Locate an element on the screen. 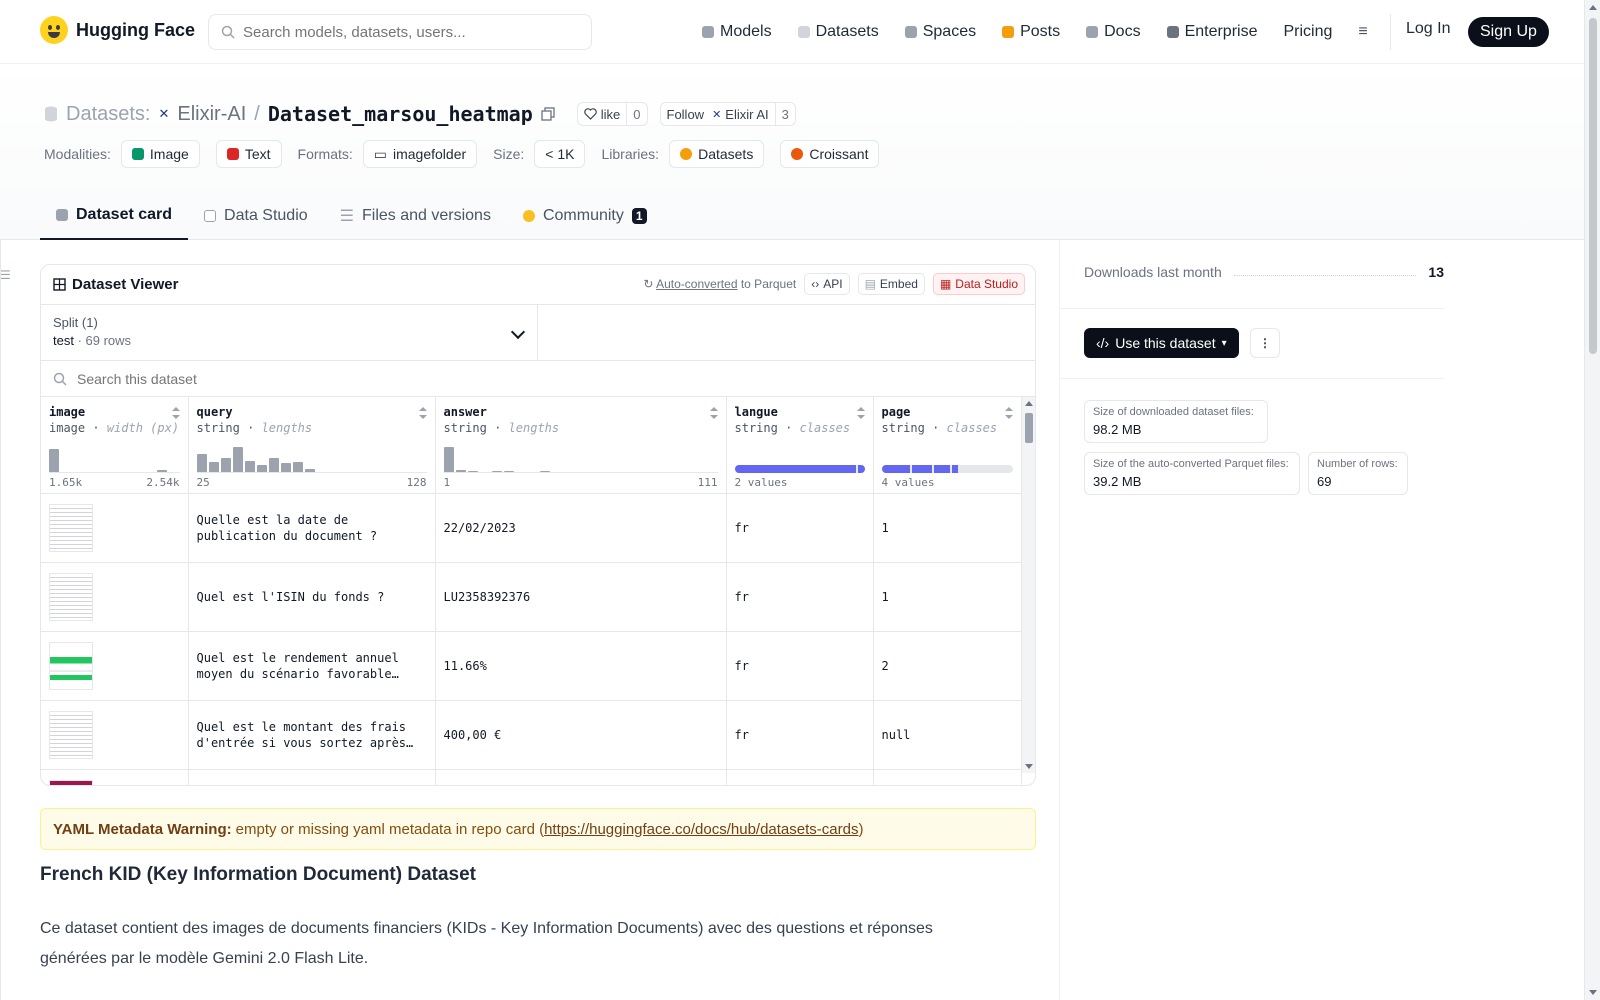 Image resolution: width=1600 pixels, height=1000 pixels. table-row: Quel est le montant total des is located at coordinates (531, 777).